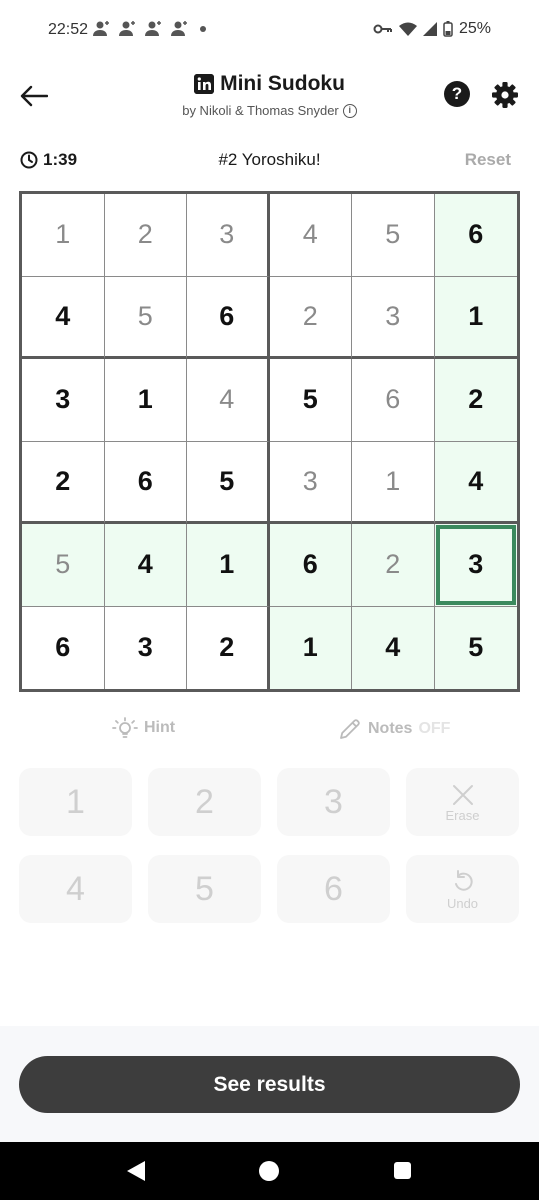 The width and height of the screenshot is (539, 1200). Describe the element at coordinates (310, 482) in the screenshot. I see `board-cell-r4c4: 3` at that location.